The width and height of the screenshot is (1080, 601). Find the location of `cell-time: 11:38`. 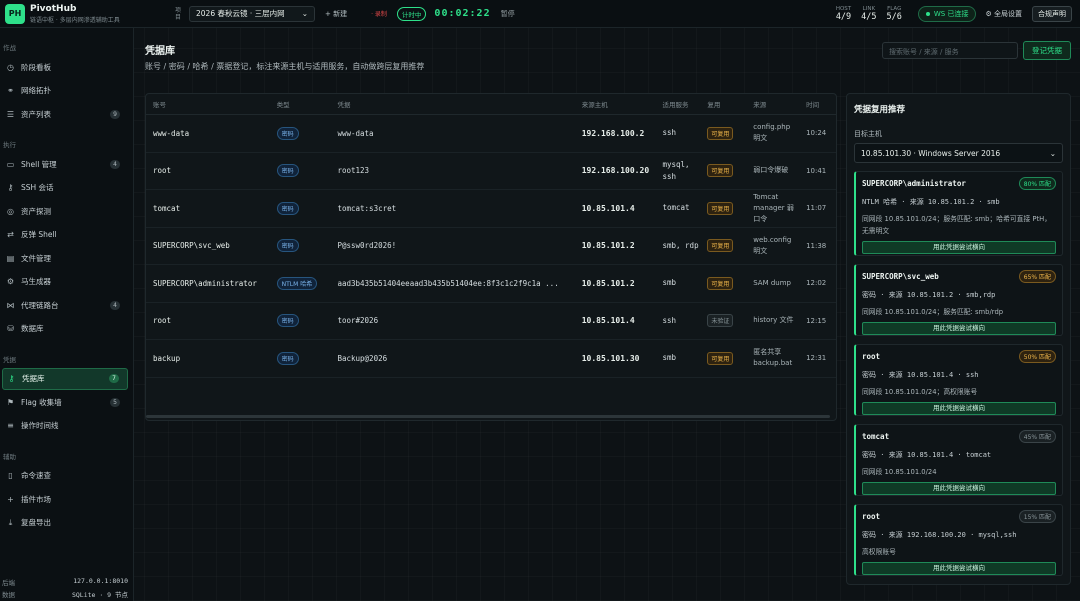

cell-time: 11:38 is located at coordinates (816, 245).